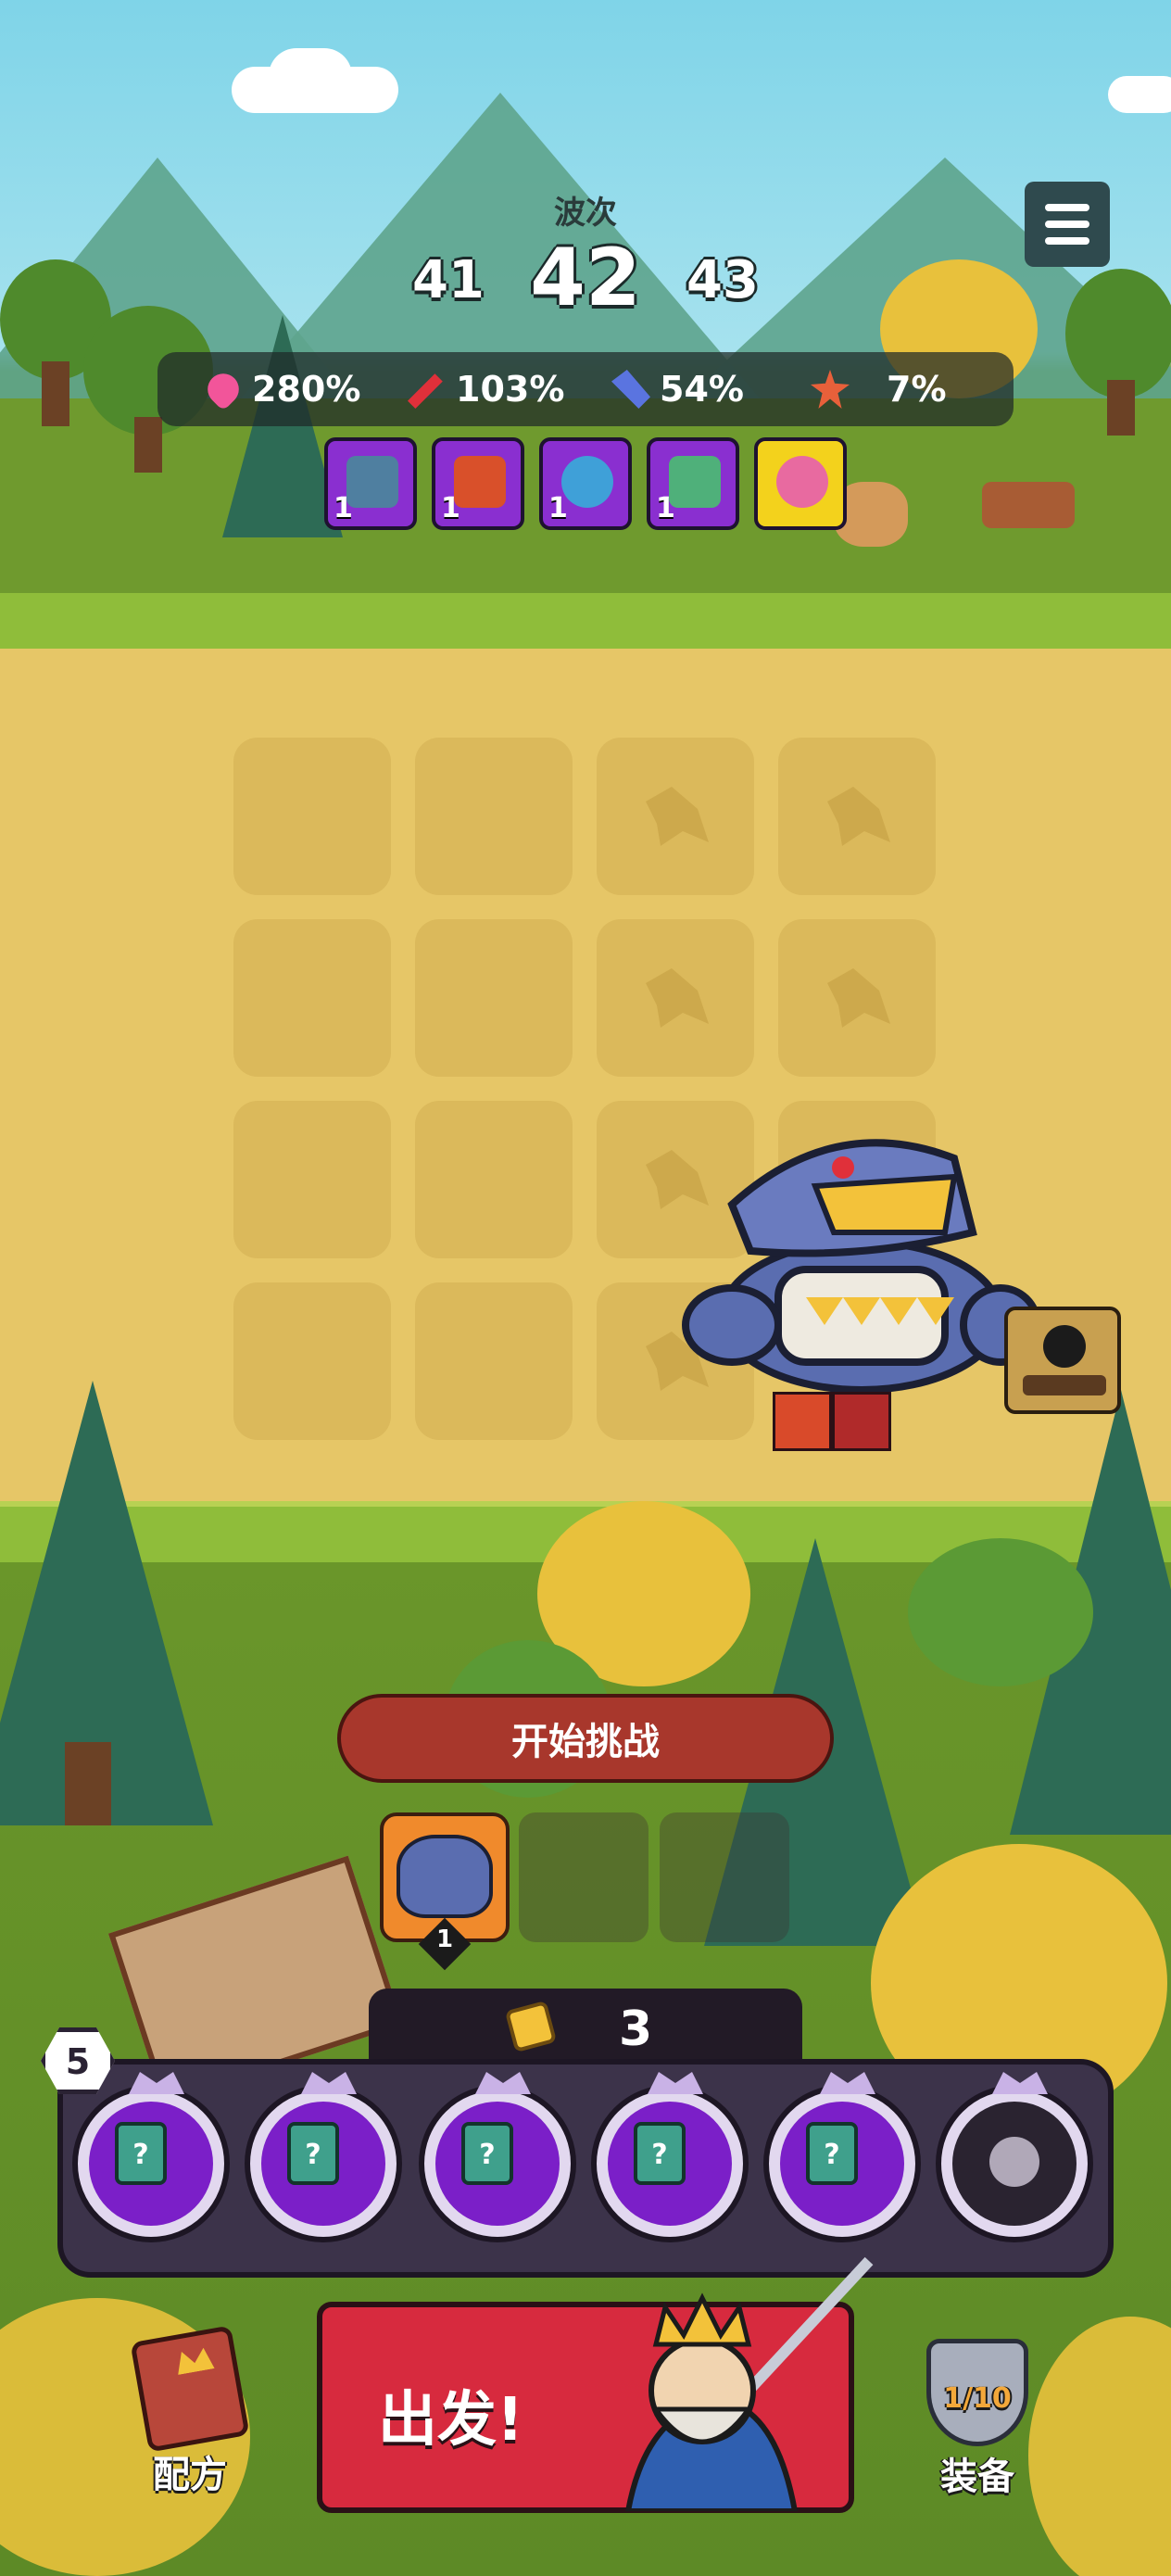  I want to click on helmet-icon: 1/10, so click(977, 2392).